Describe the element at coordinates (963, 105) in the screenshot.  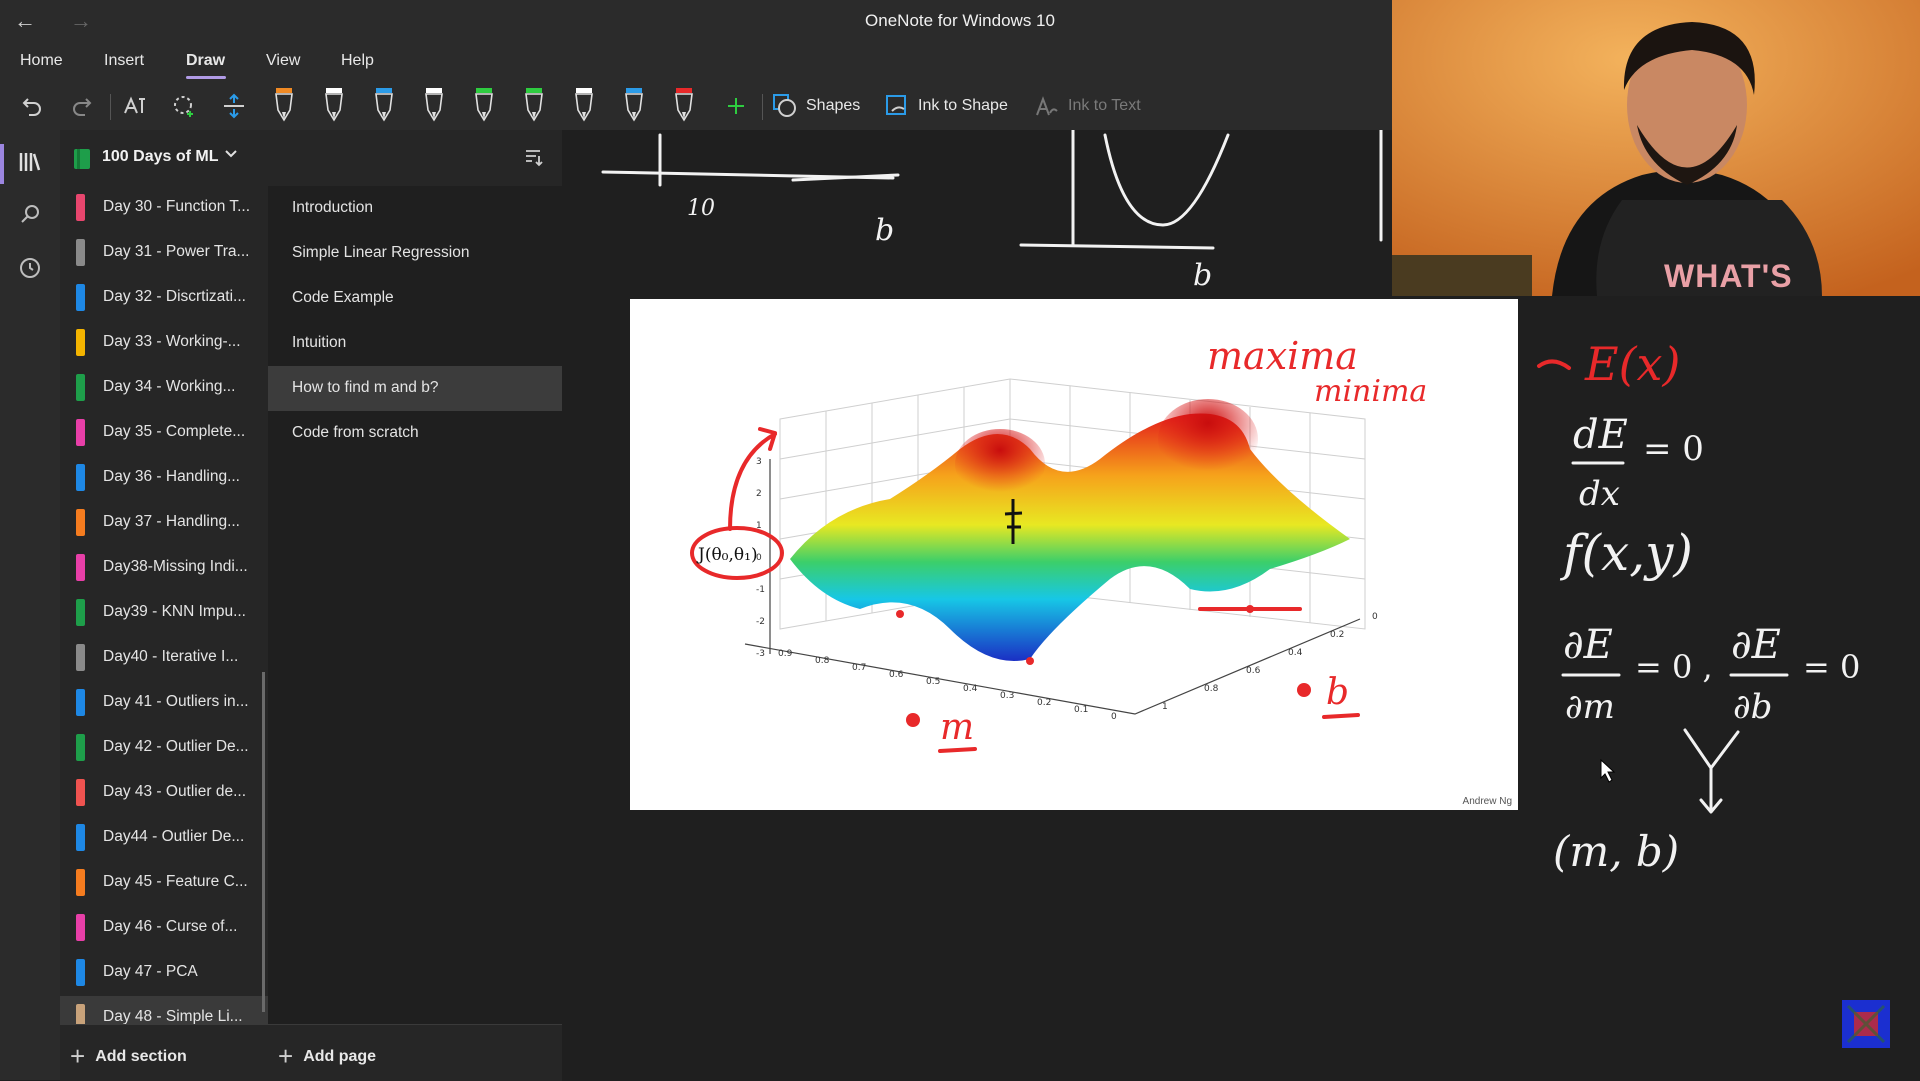
I see `ink-to-shape-label: Ink to Shape` at that location.